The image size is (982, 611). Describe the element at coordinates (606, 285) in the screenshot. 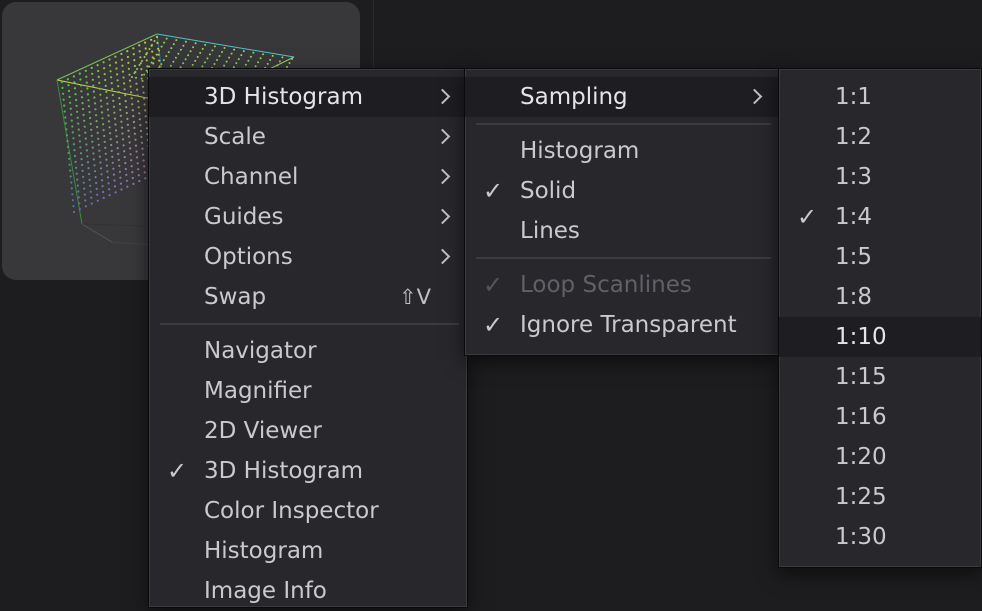

I see `menu-item-label: Loop Scanlines` at that location.